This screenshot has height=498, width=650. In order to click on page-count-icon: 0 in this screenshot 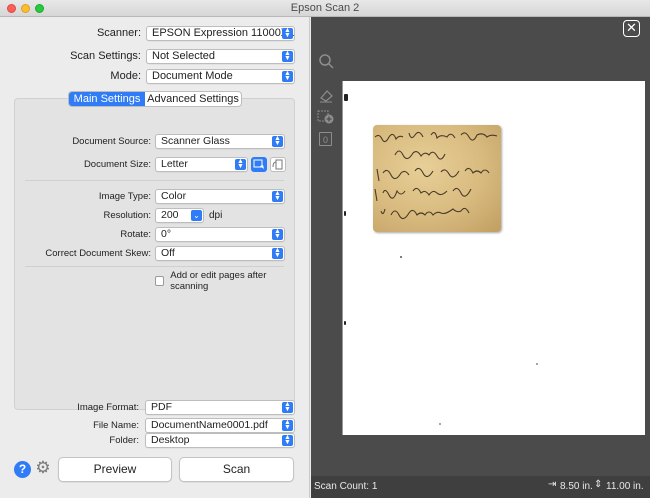, I will do `click(326, 140)`.